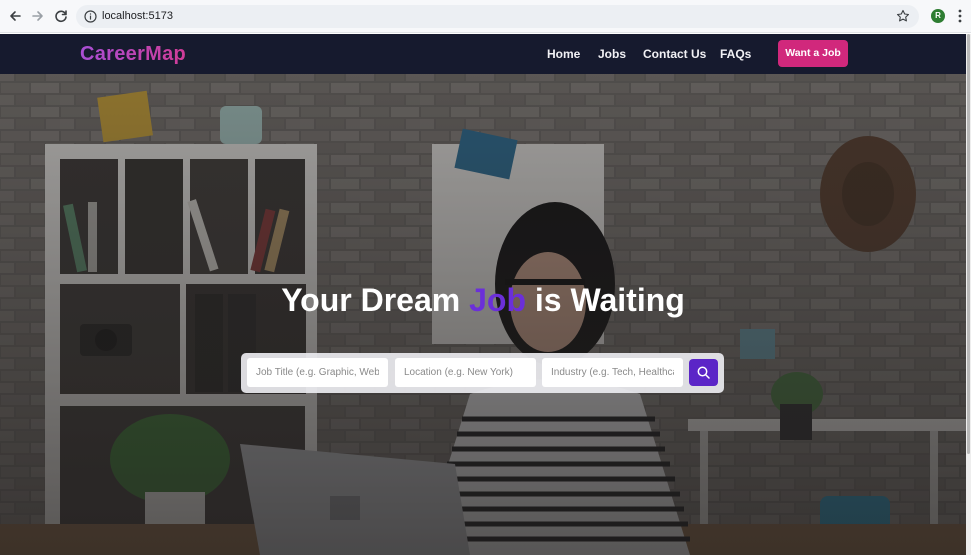 This screenshot has width=971, height=555. Describe the element at coordinates (15, 16) in the screenshot. I see `back-arrow-icon` at that location.